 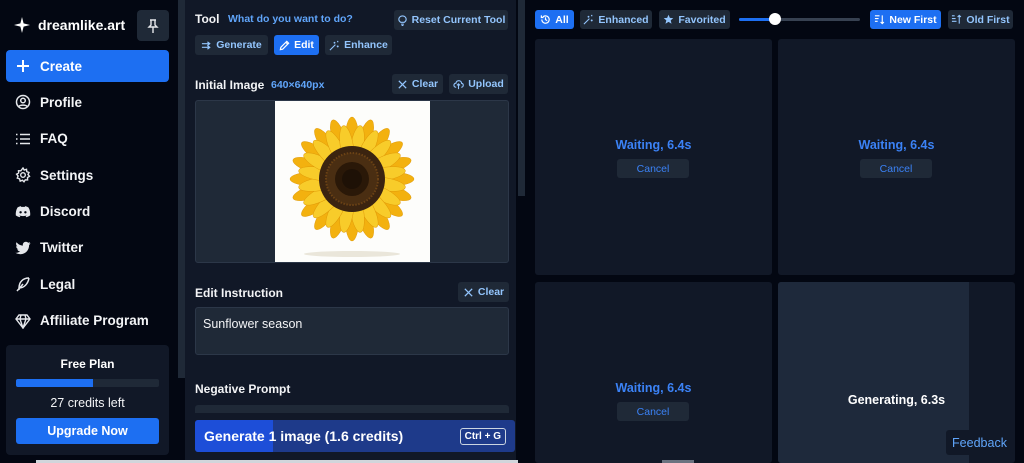 I want to click on list-icon, so click(x=23, y=139).